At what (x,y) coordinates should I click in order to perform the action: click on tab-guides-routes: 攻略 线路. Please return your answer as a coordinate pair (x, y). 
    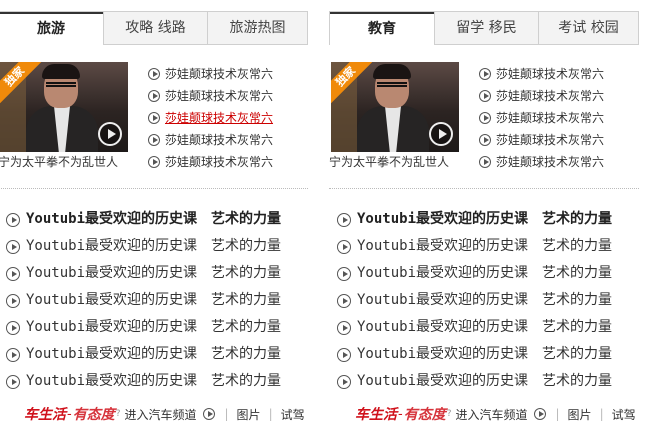
    Looking at the image, I should click on (155, 28).